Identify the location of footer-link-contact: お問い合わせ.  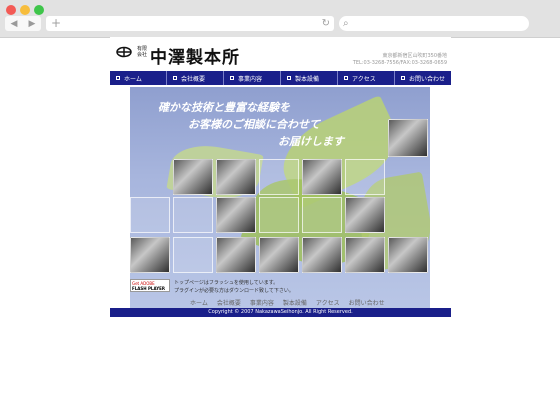
(367, 302).